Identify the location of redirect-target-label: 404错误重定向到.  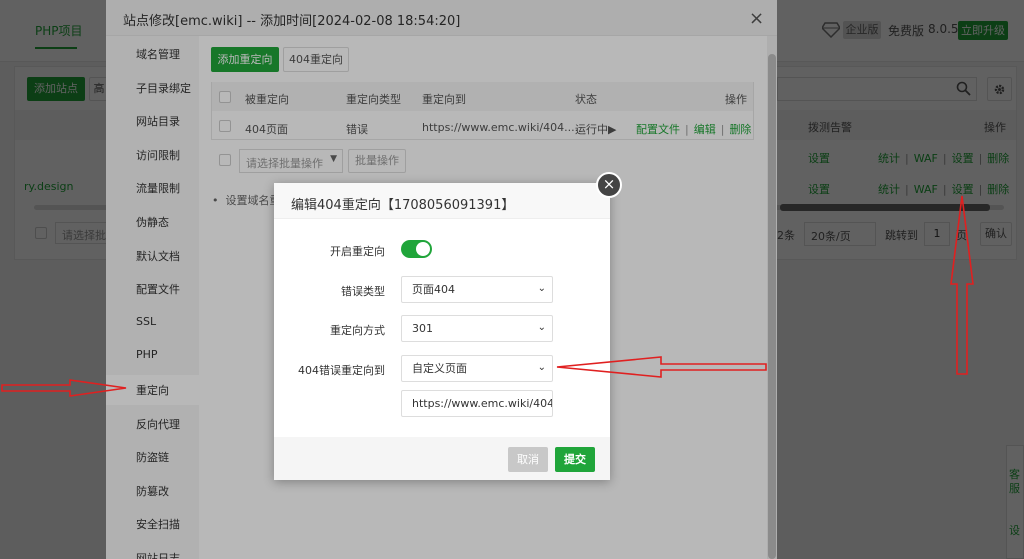
(341, 370).